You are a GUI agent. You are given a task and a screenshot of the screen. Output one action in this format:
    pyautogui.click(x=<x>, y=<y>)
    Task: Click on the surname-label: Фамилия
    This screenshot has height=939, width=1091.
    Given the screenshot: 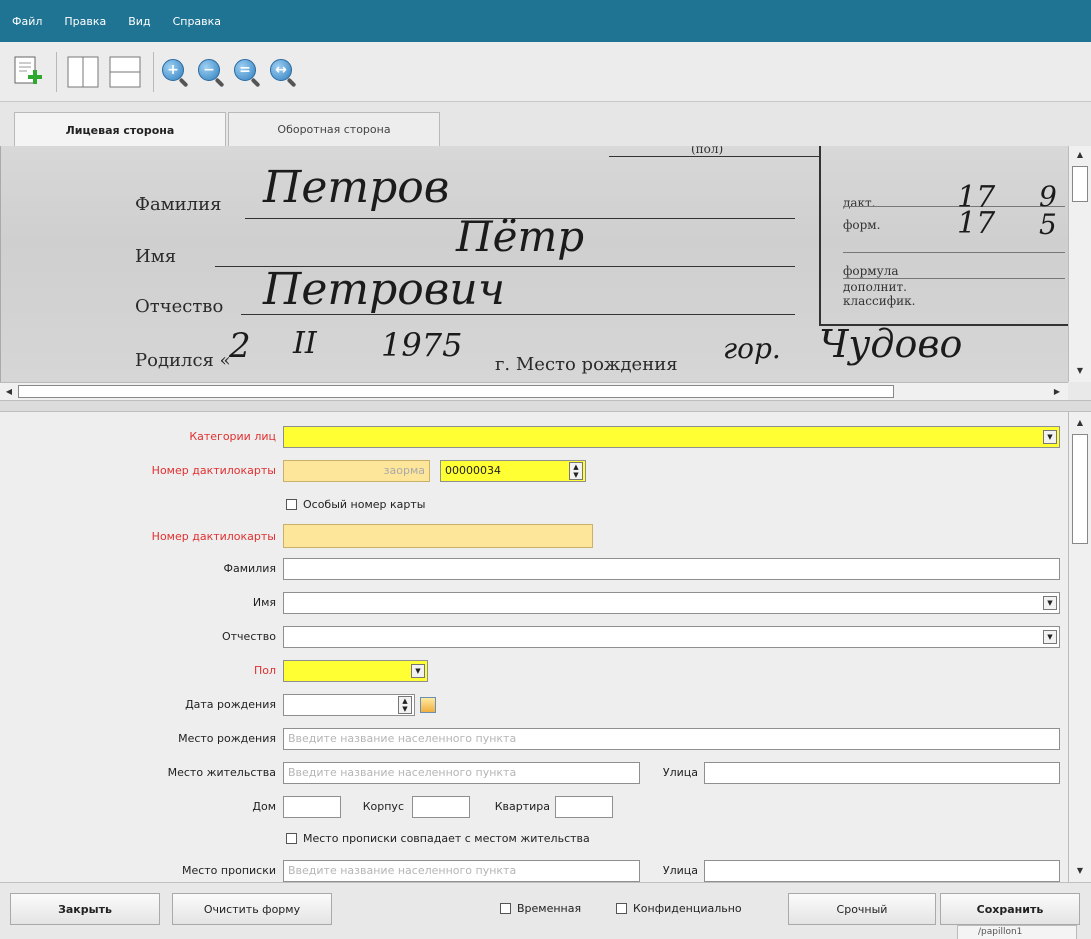 What is the action you would take?
    pyautogui.click(x=249, y=568)
    